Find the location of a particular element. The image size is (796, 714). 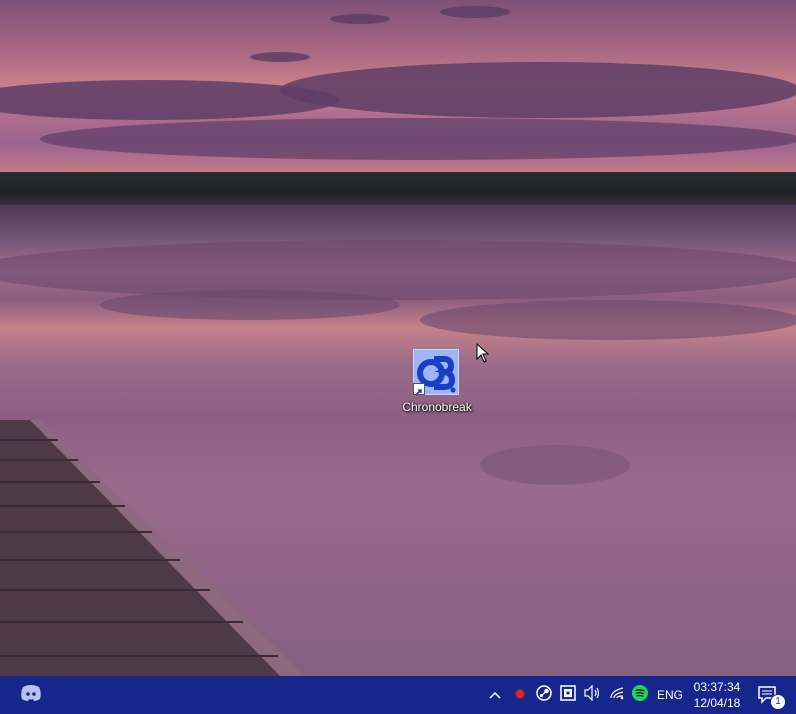

discord-icon is located at coordinates (31, 695).